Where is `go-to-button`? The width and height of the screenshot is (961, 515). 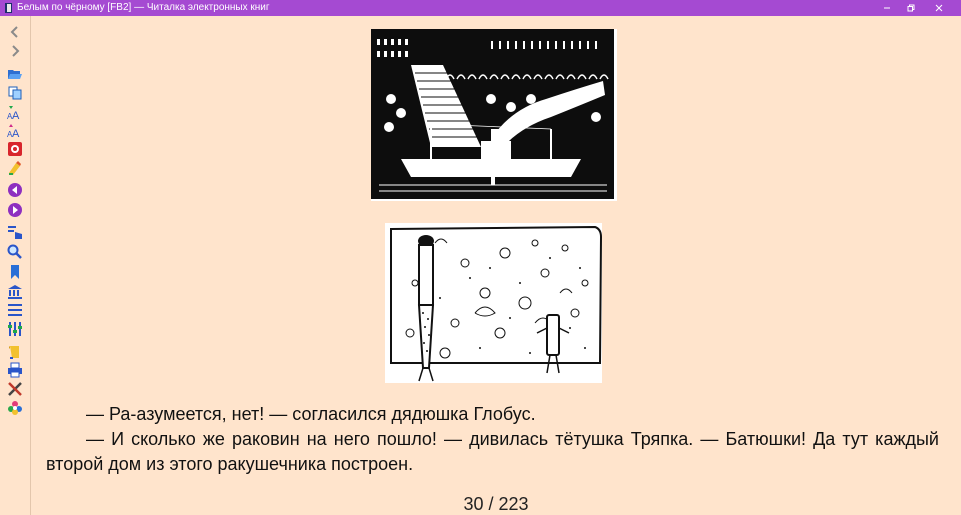
go-to-button is located at coordinates (15, 232).